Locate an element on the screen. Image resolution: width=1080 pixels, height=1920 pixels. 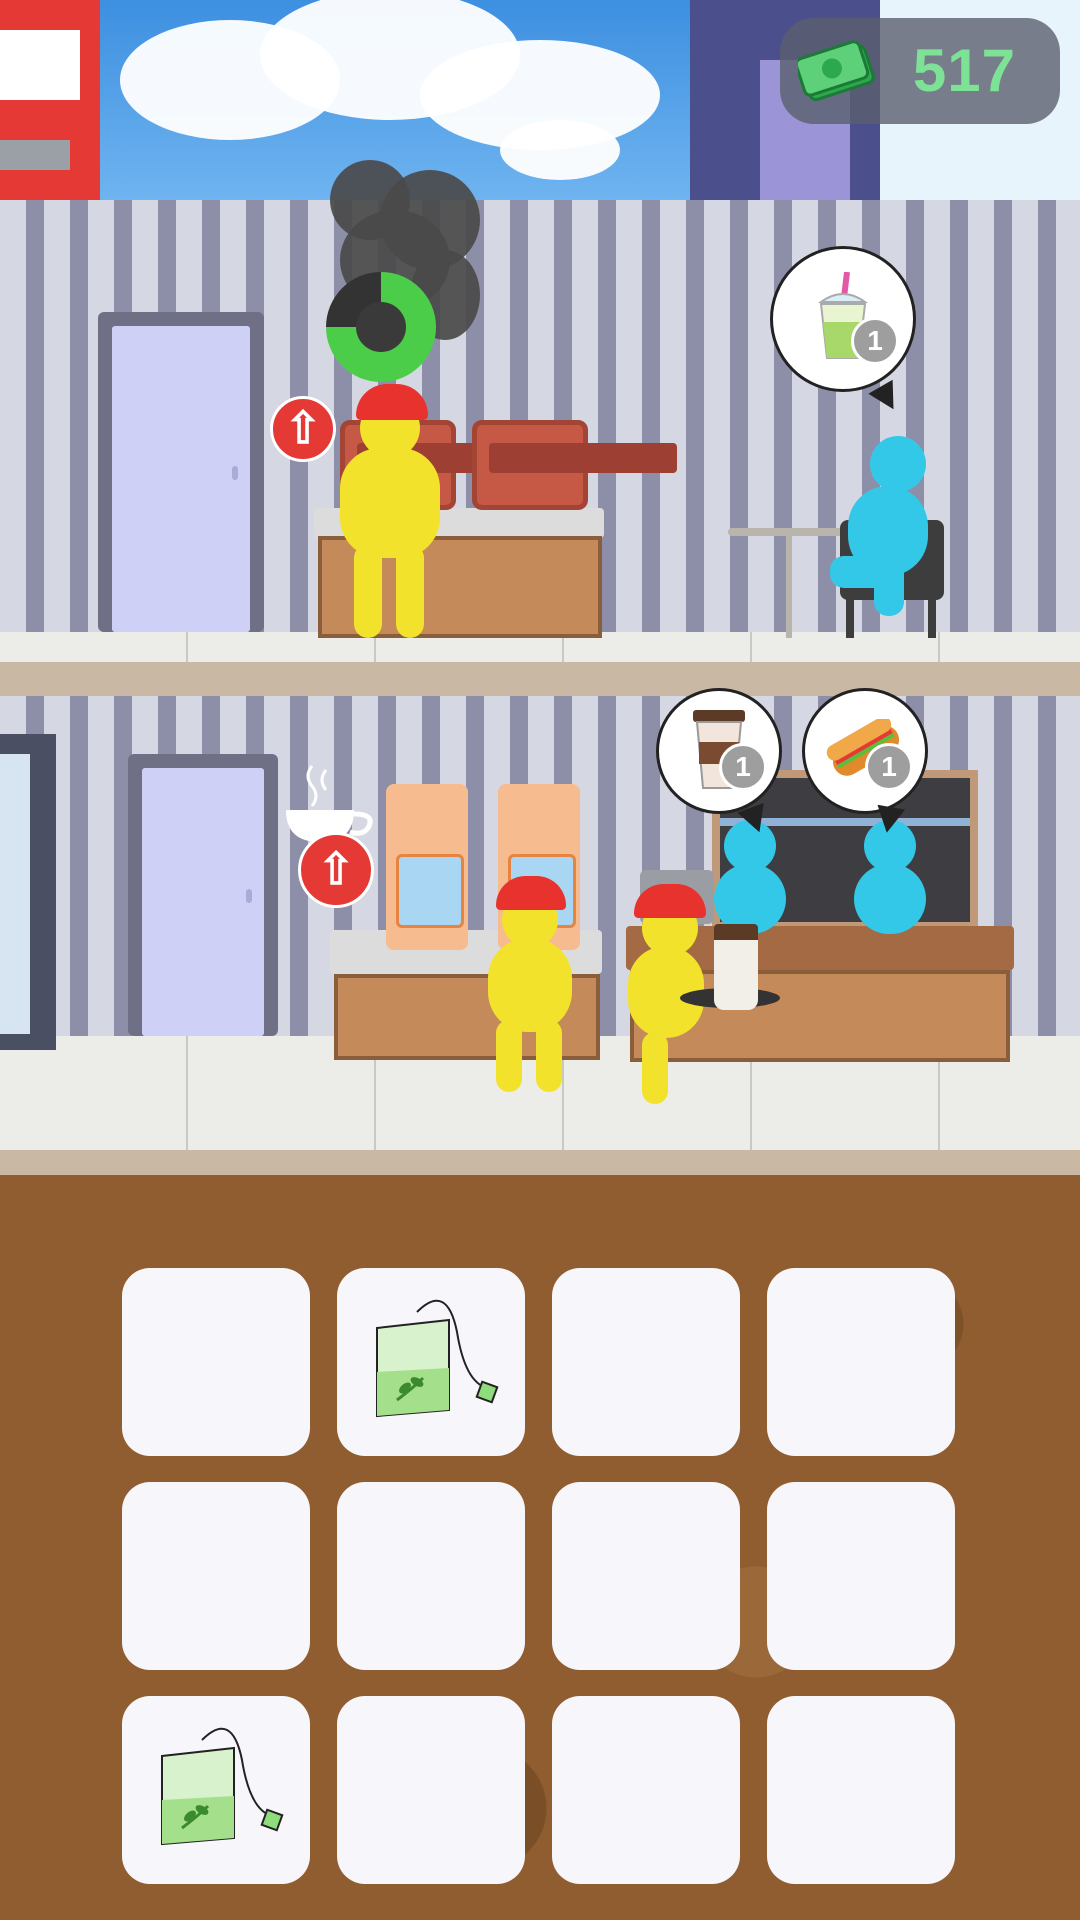
upper-floor-slab is located at coordinates (540, 679).